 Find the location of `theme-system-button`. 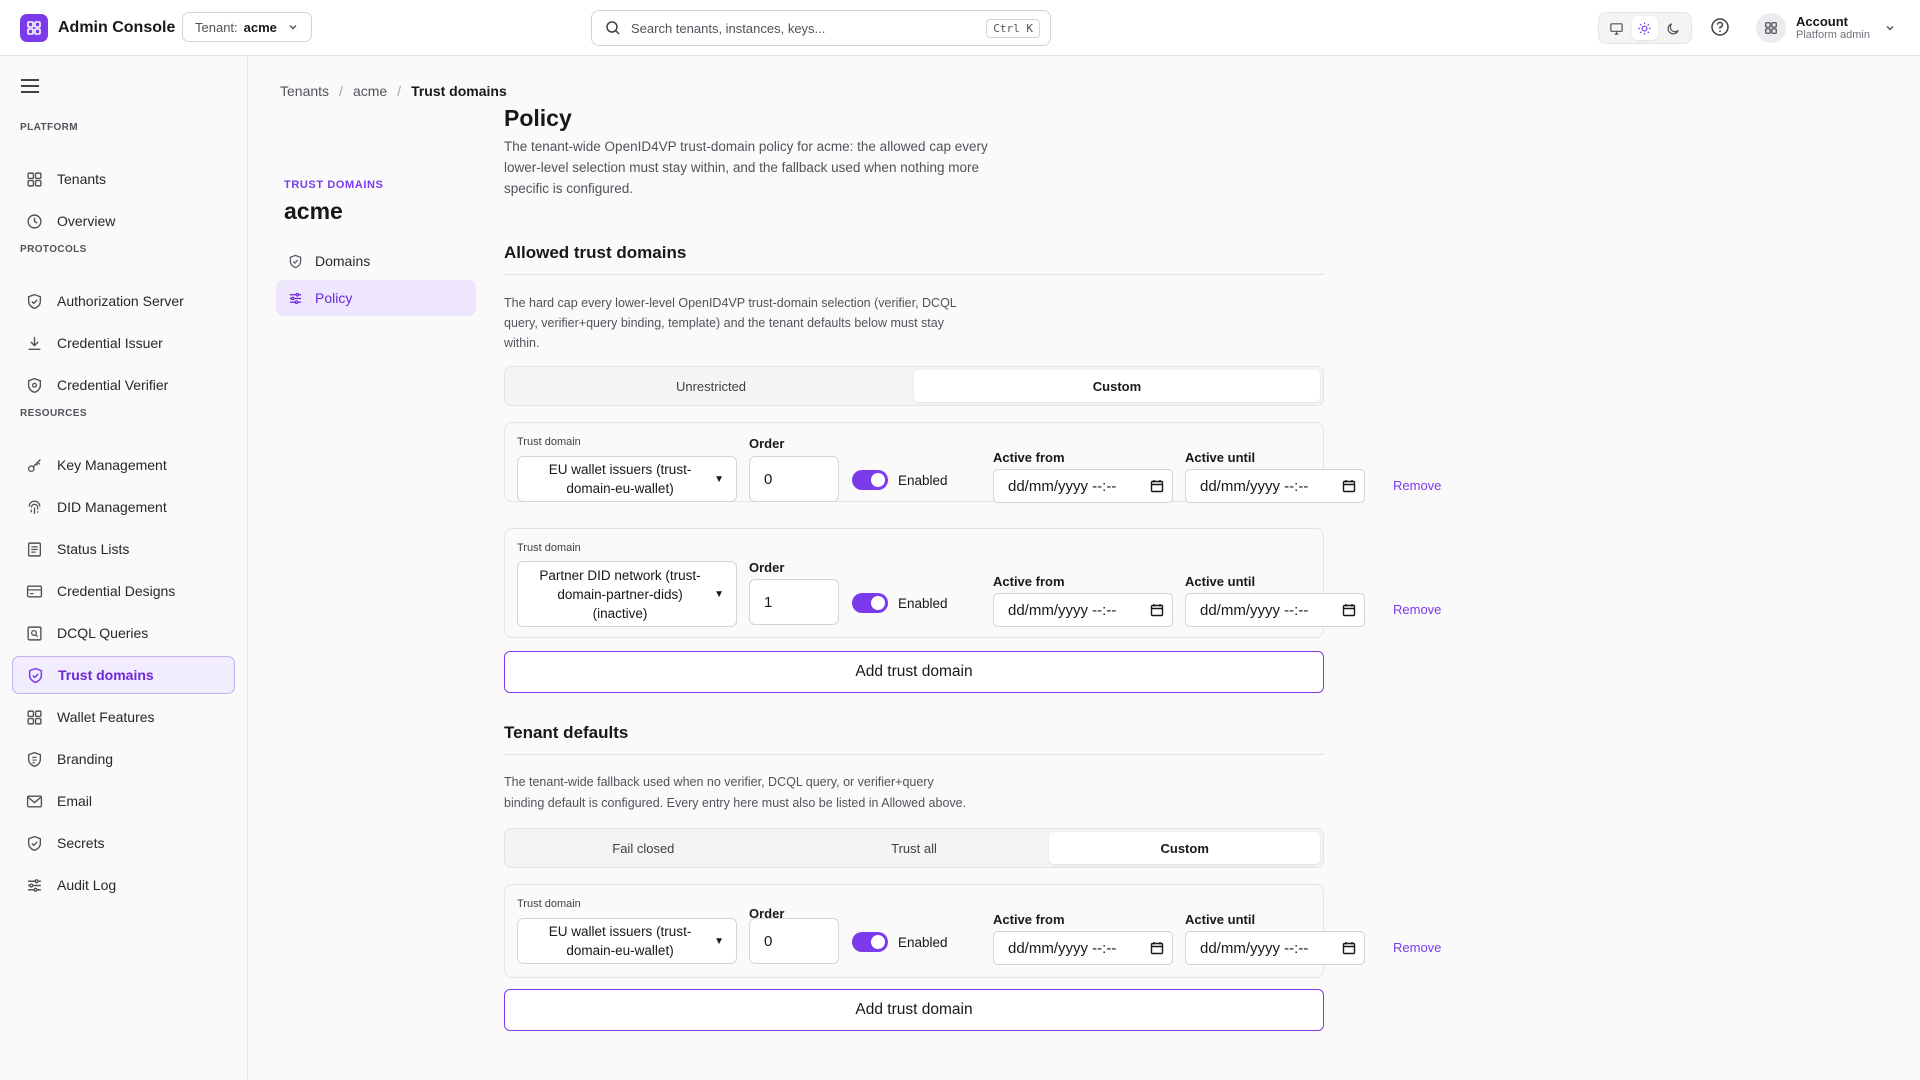

theme-system-button is located at coordinates (1616, 28).